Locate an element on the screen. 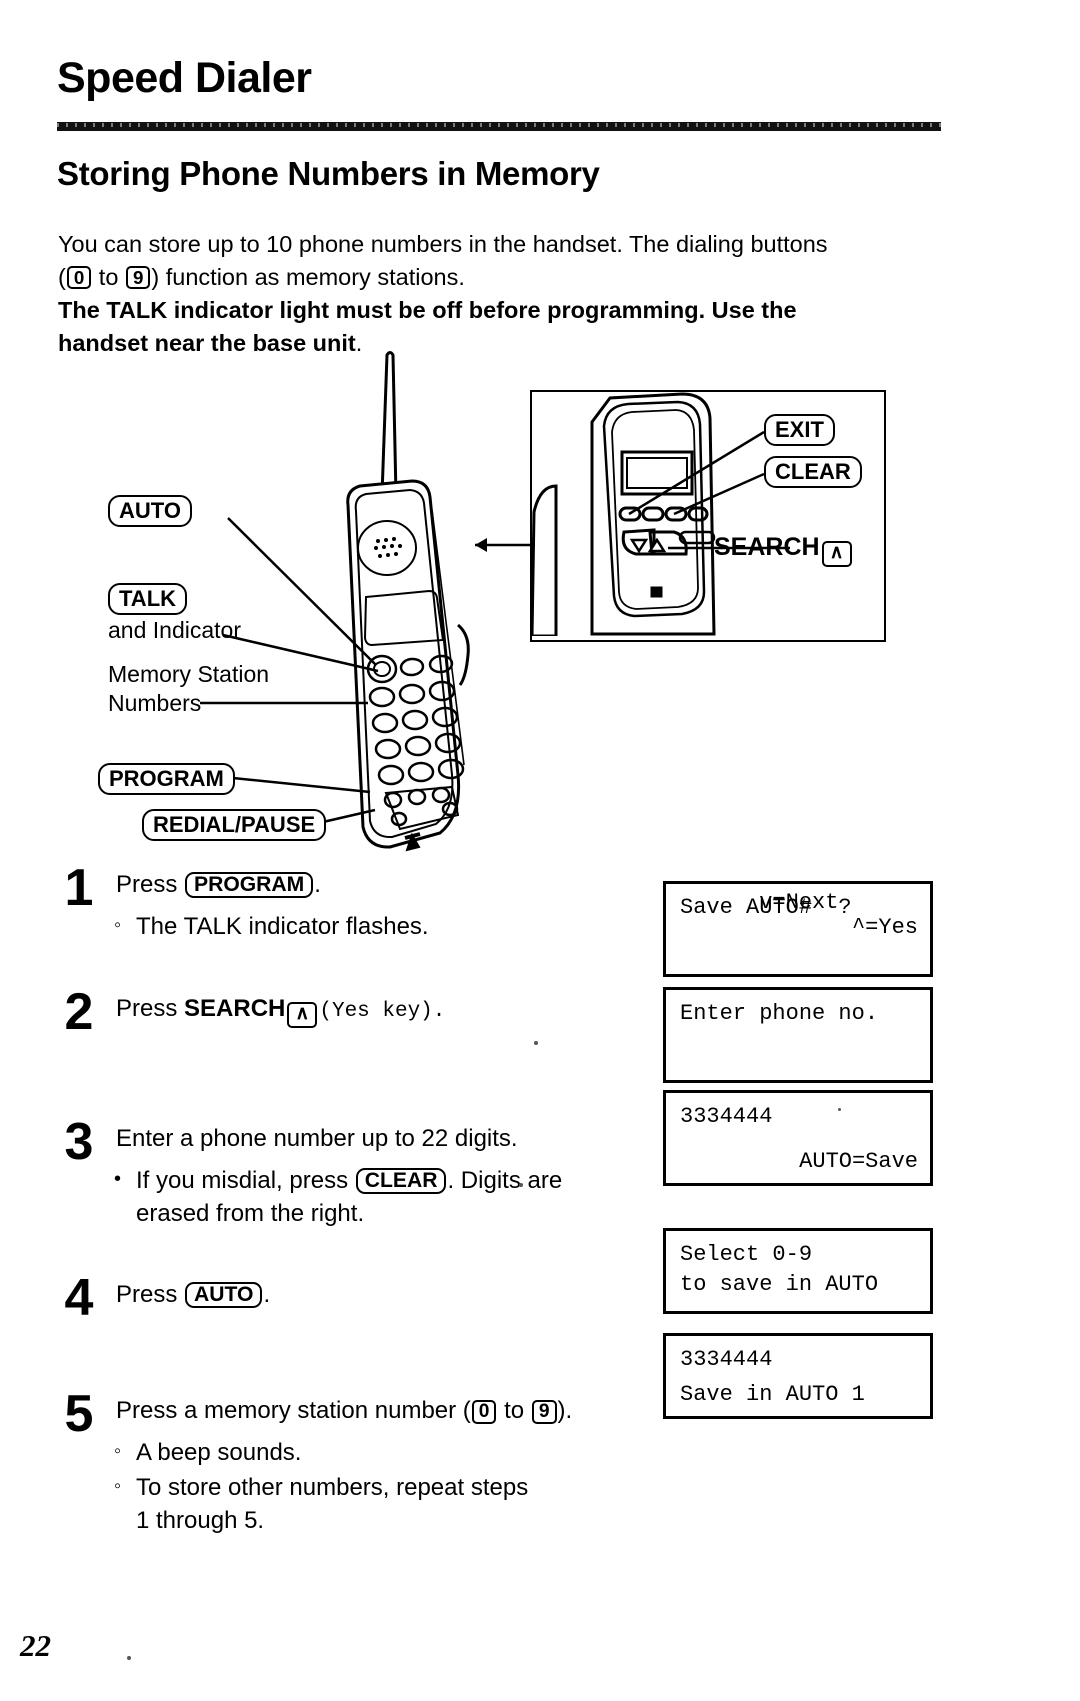 This screenshot has width=1080, height=1701. step-5-mid: to is located at coordinates (514, 1410).